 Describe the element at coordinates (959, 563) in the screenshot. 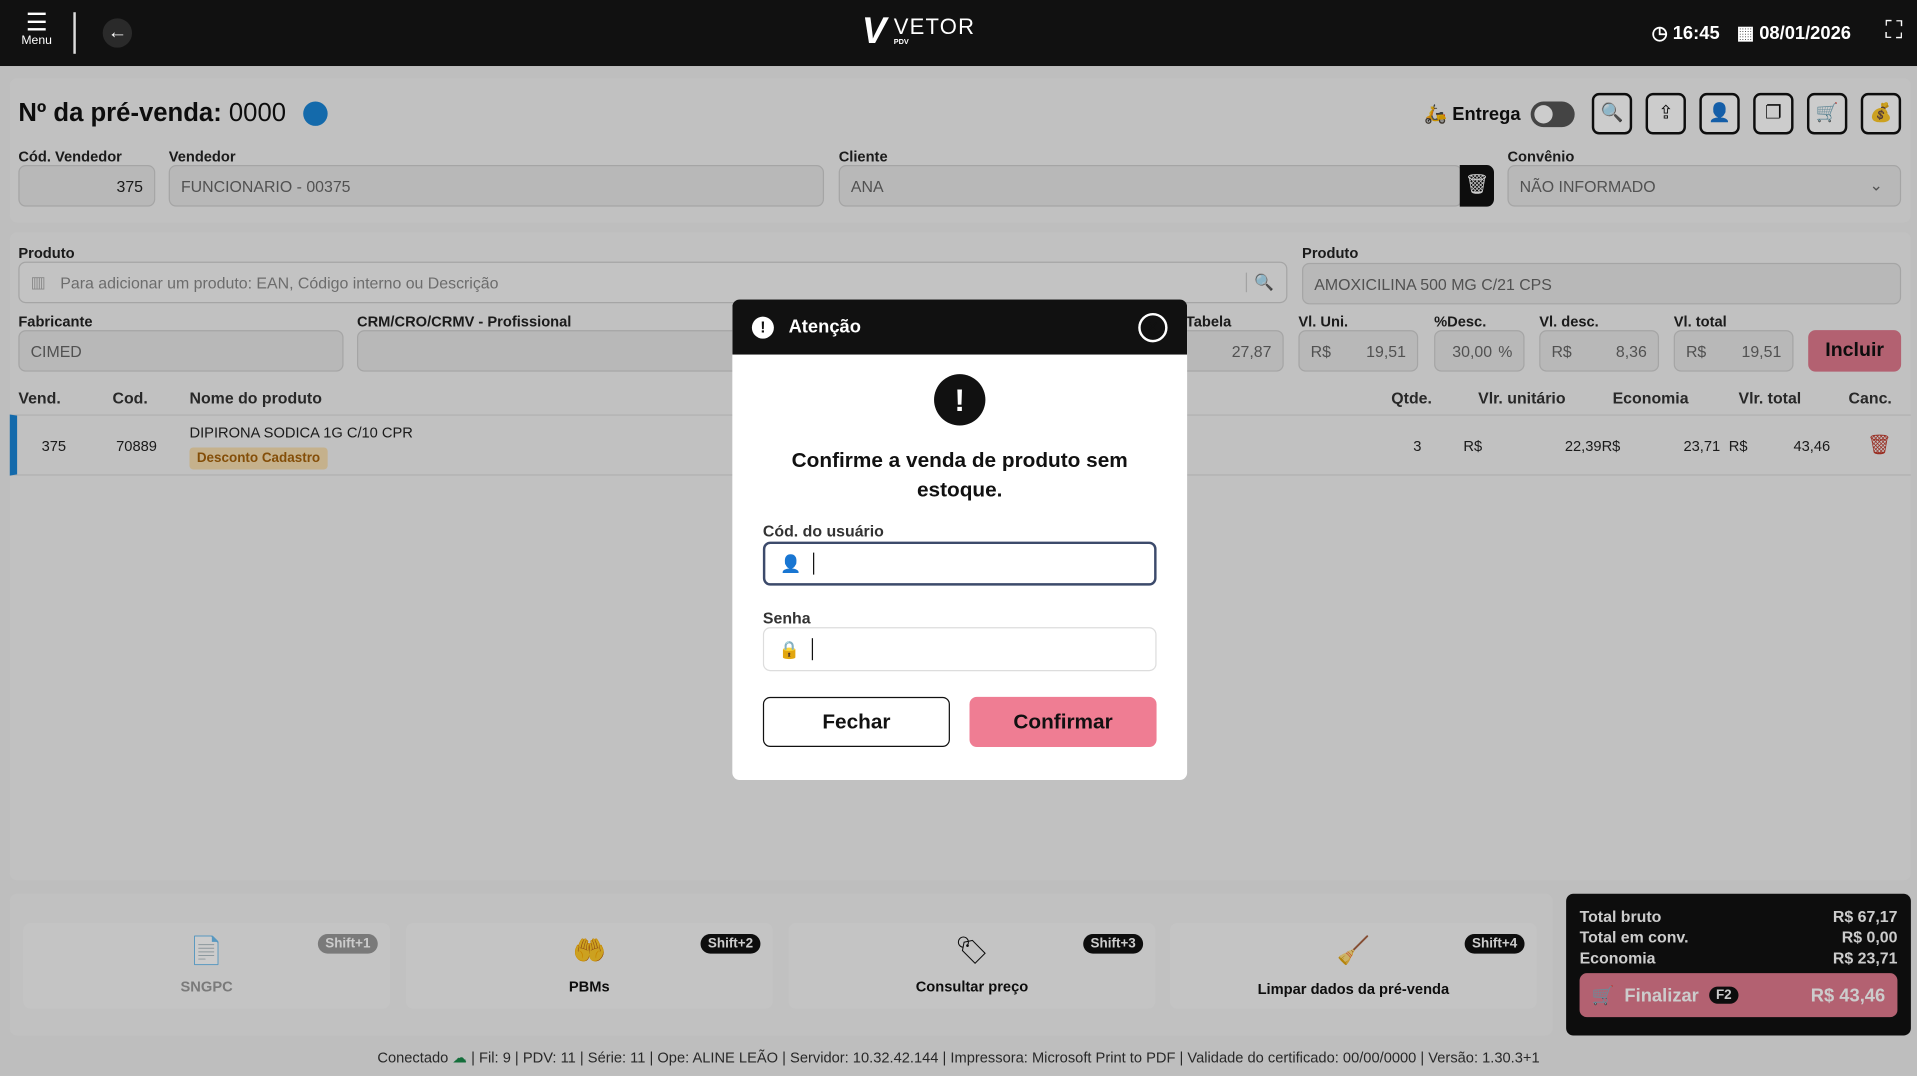

I see `user-code-input: 👤` at that location.